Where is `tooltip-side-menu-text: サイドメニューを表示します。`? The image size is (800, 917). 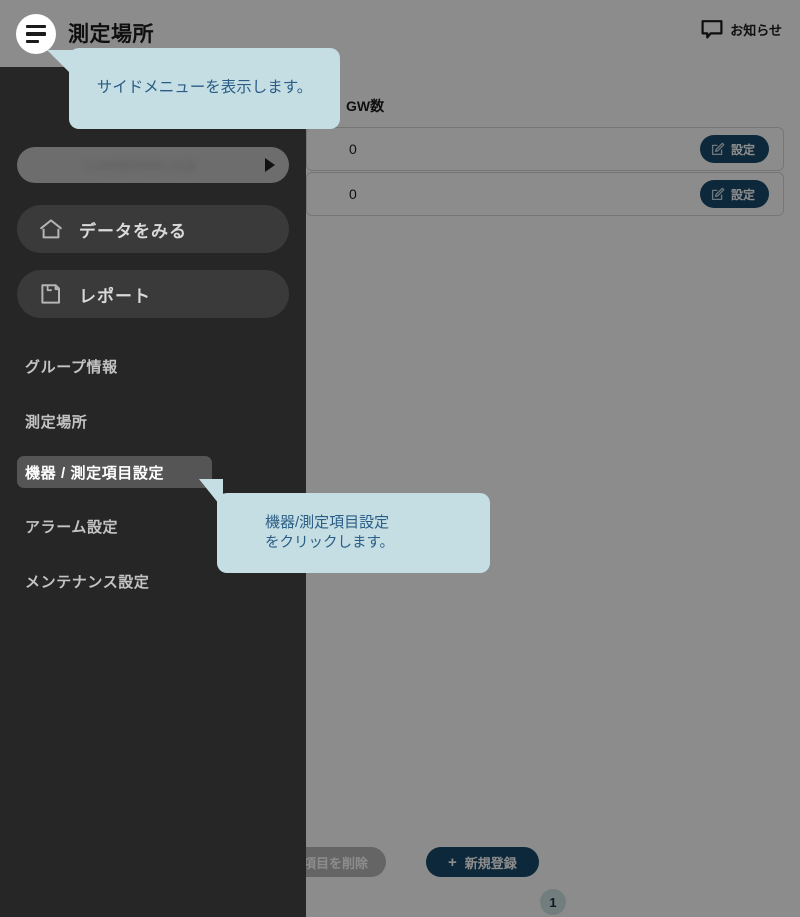
tooltip-side-menu-text: サイドメニューを表示します。 is located at coordinates (204, 88).